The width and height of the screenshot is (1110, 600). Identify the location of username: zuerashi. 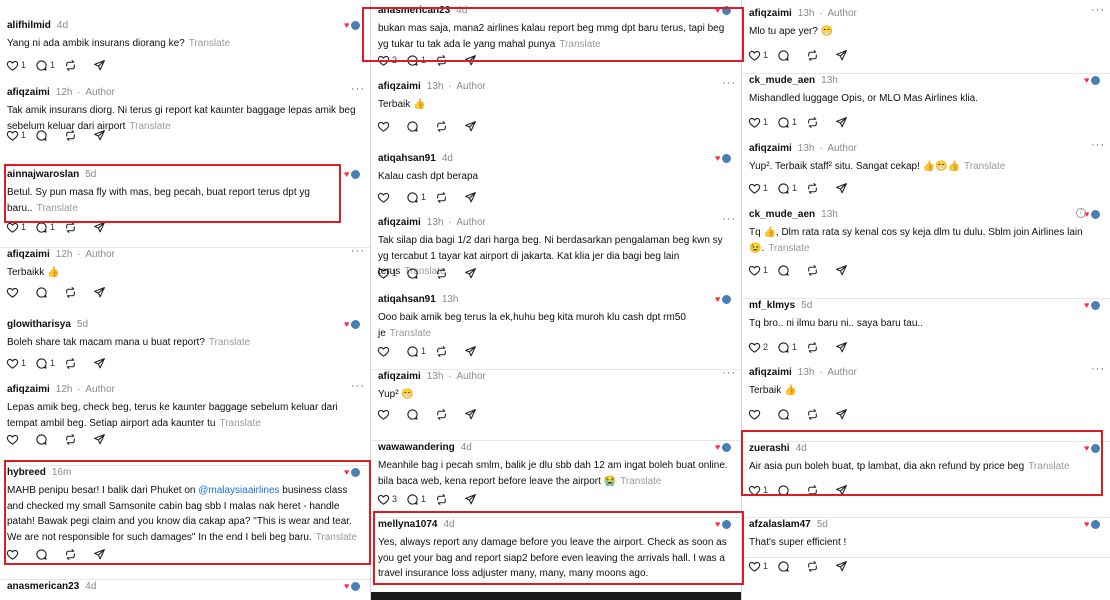
(769, 448).